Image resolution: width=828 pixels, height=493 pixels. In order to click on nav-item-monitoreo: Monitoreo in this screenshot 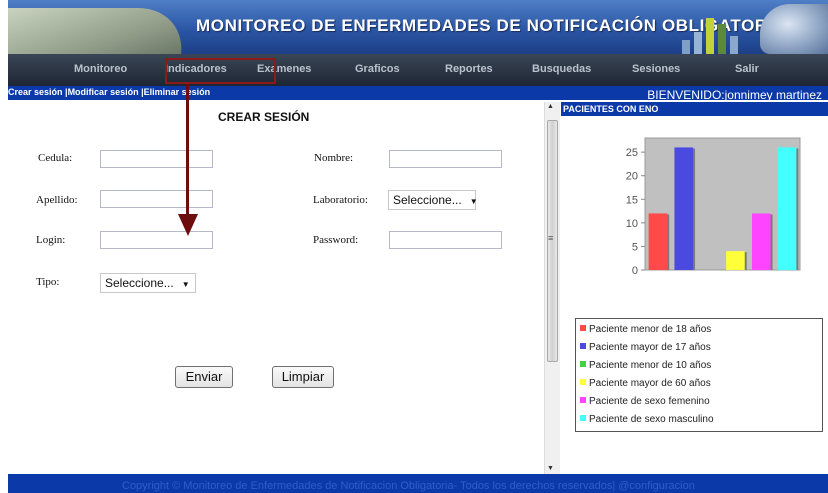, I will do `click(100, 69)`.